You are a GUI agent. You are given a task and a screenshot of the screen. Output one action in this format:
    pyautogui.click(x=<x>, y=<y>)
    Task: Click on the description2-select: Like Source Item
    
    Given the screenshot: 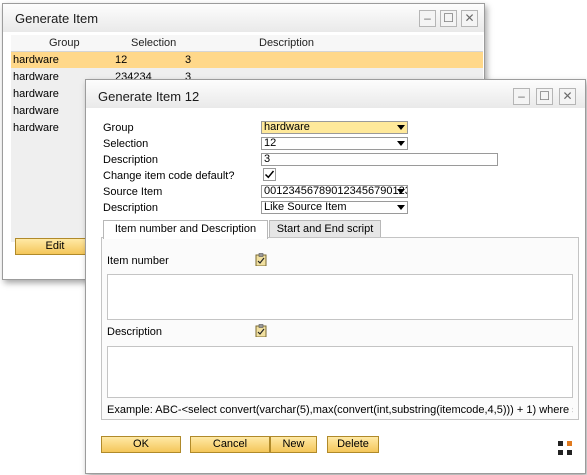 What is the action you would take?
    pyautogui.click(x=334, y=207)
    